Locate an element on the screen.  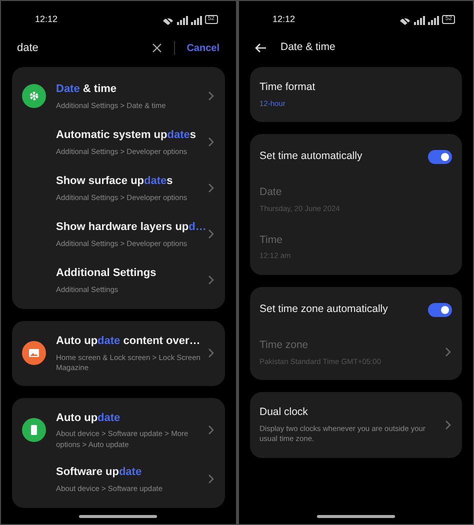
result-title: Date & time is located at coordinates (111, 89).